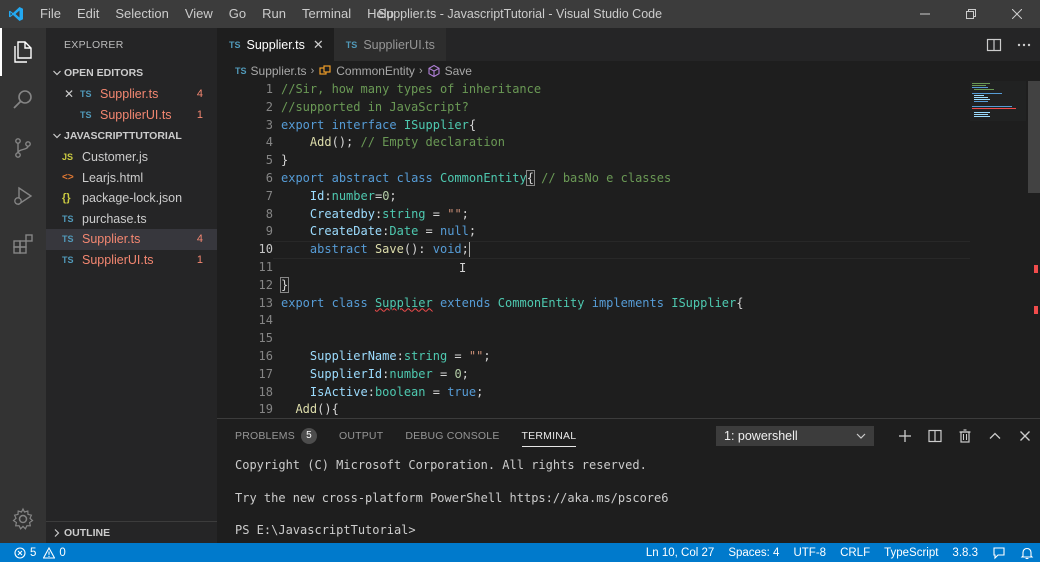  I want to click on class-symbol-icon, so click(325, 70).